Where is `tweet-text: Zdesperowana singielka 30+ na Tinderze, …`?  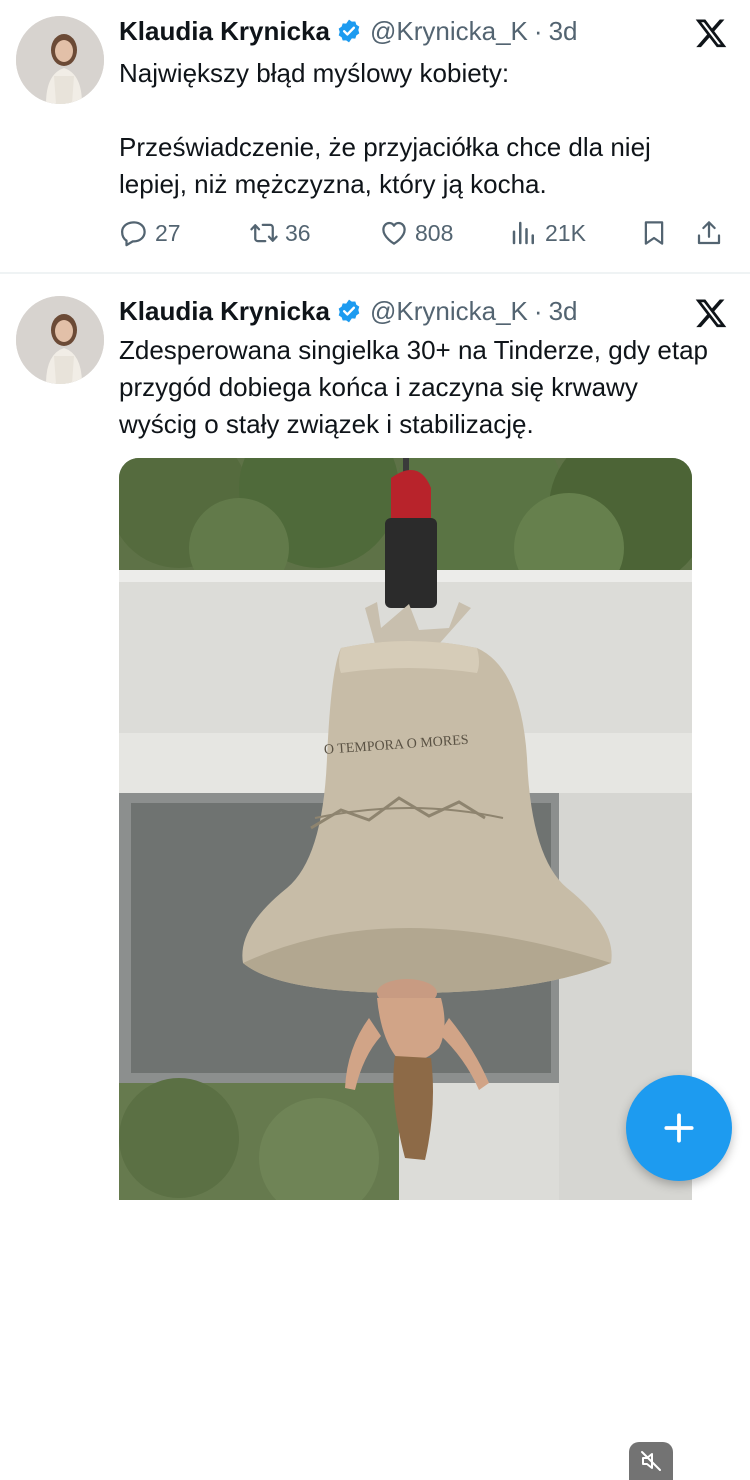
tweet-text: Zdesperowana singielka 30+ na Tinderze, … is located at coordinates (413, 387).